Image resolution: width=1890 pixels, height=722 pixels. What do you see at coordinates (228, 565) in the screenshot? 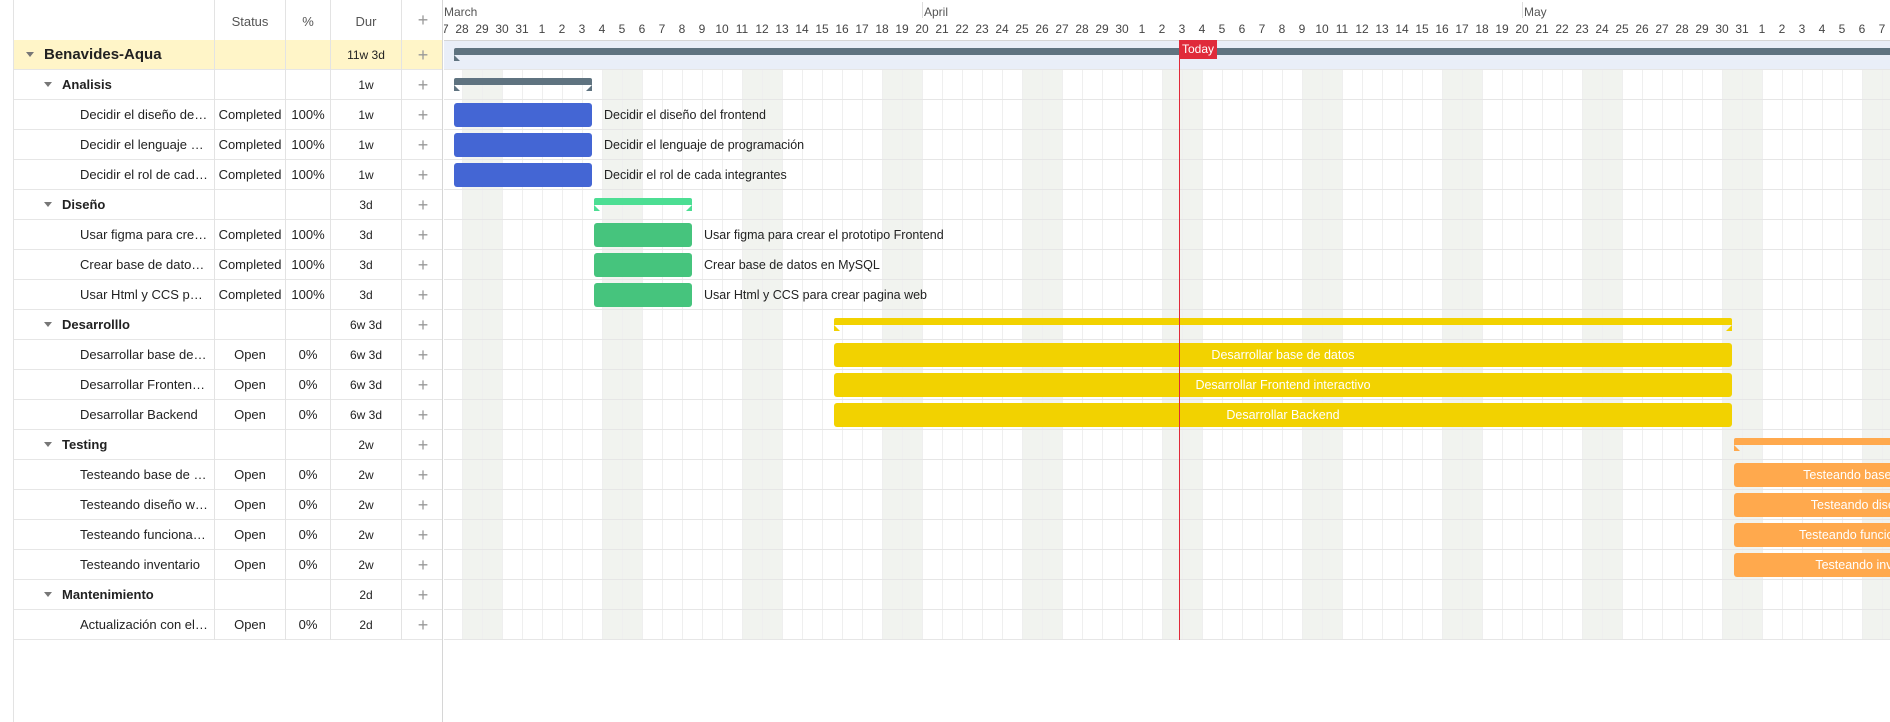
I see `table-row: Testeando inventario Open 0% 2w +` at bounding box center [228, 565].